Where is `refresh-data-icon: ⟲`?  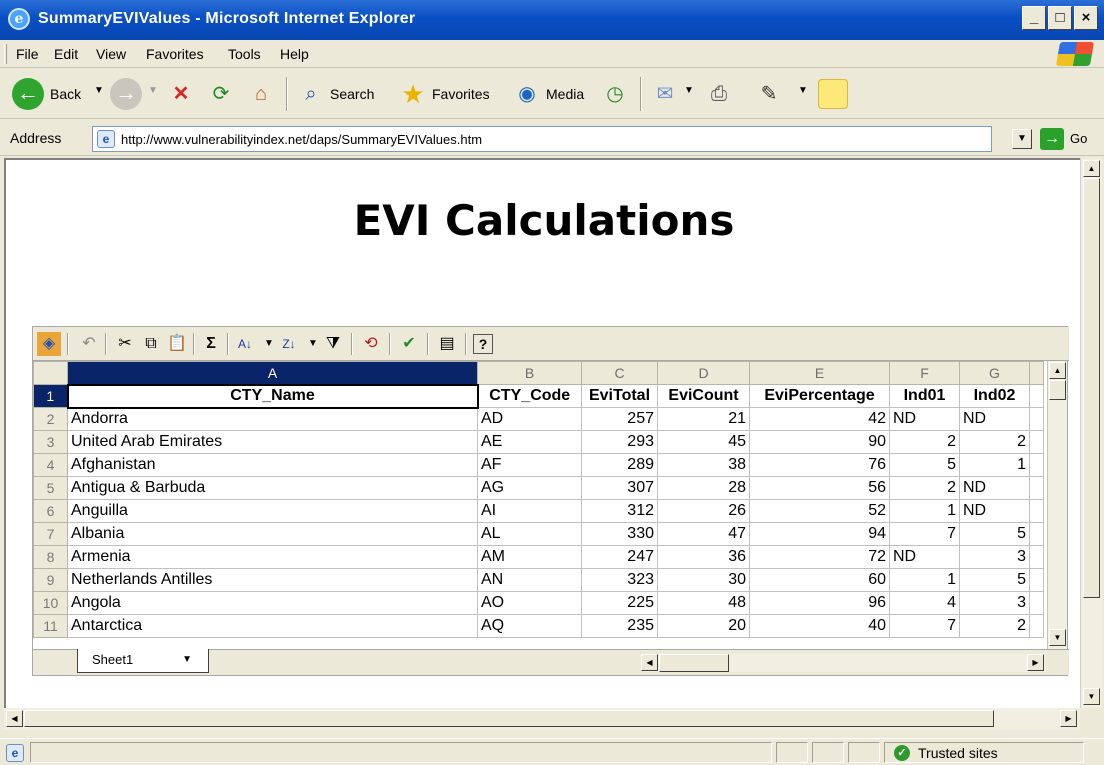 refresh-data-icon: ⟲ is located at coordinates (371, 344).